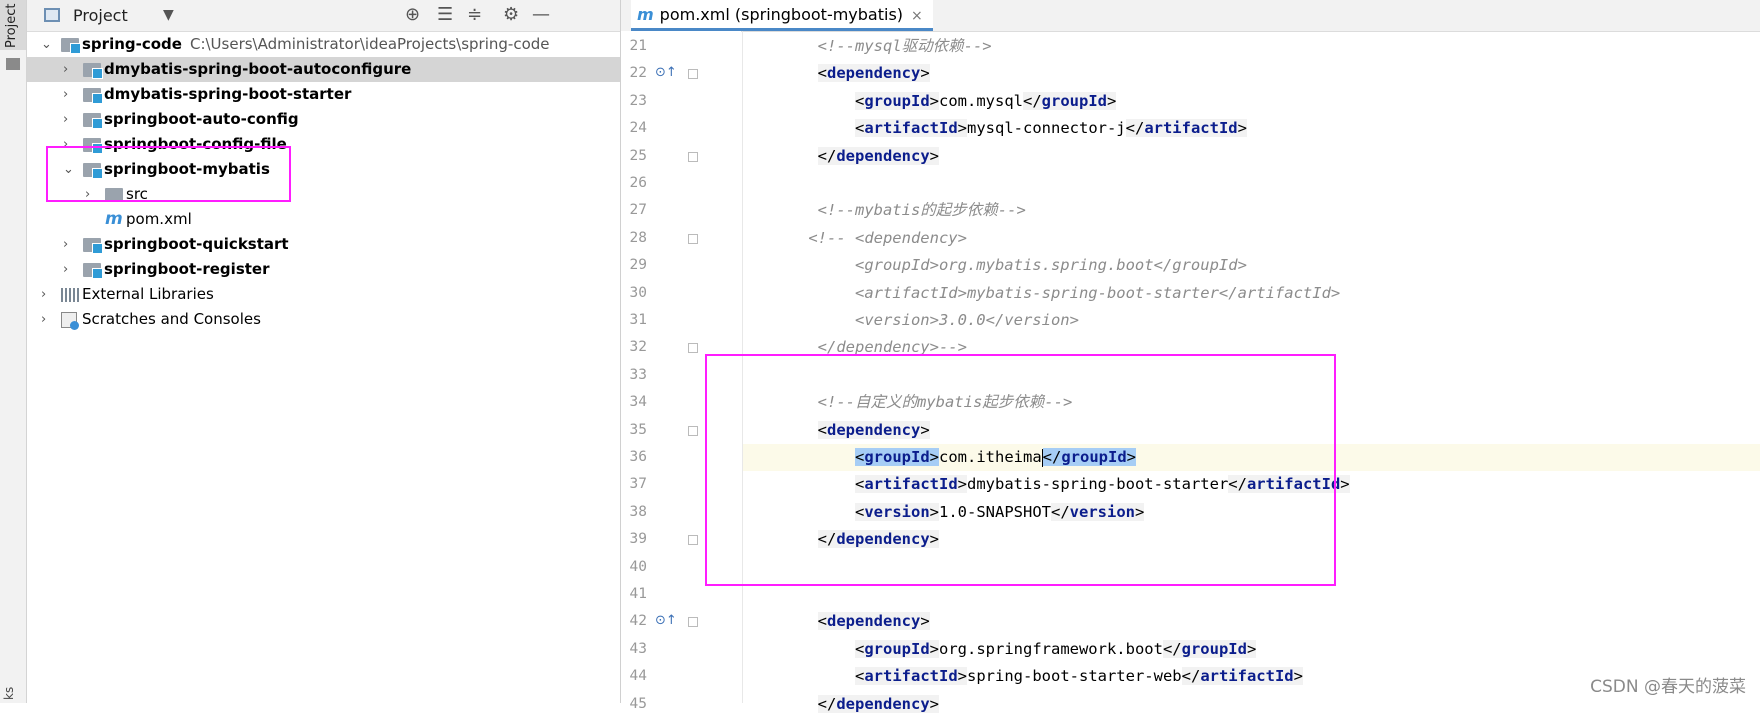 Image resolution: width=1760 pixels, height=718 pixels. What do you see at coordinates (638, 320) in the screenshot?
I see `line-number: 31` at bounding box center [638, 320].